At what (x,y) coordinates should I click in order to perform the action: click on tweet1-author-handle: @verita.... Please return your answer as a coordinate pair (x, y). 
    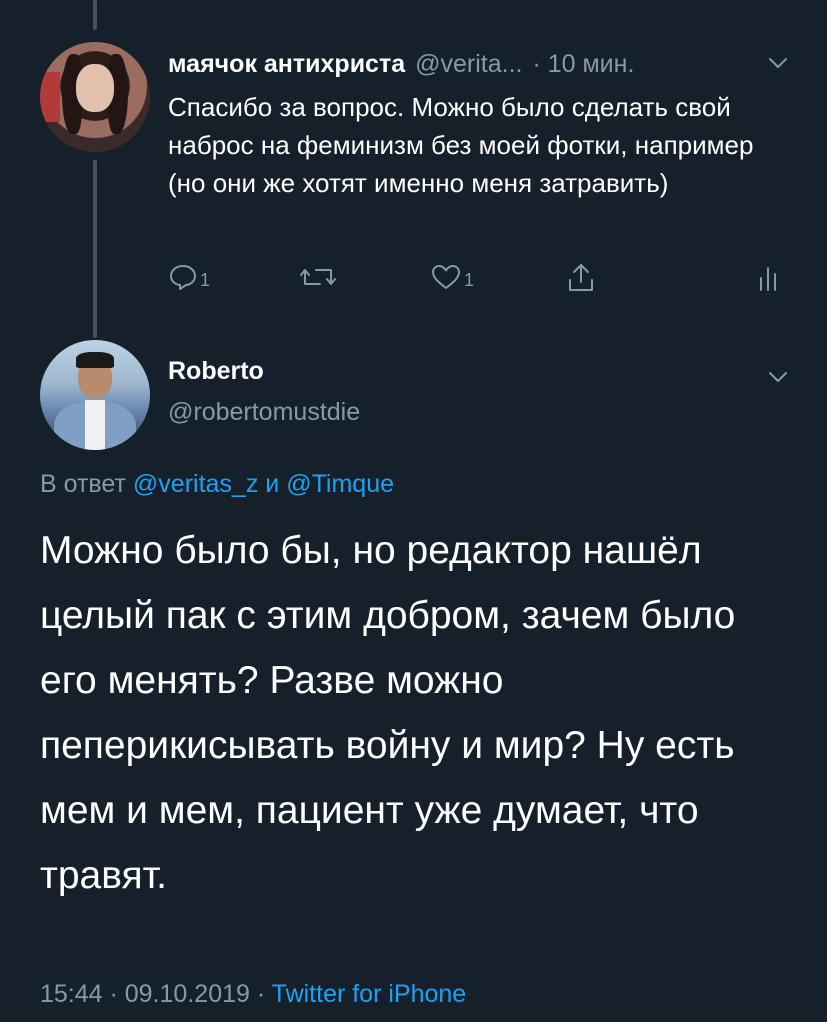
    Looking at the image, I should click on (468, 64).